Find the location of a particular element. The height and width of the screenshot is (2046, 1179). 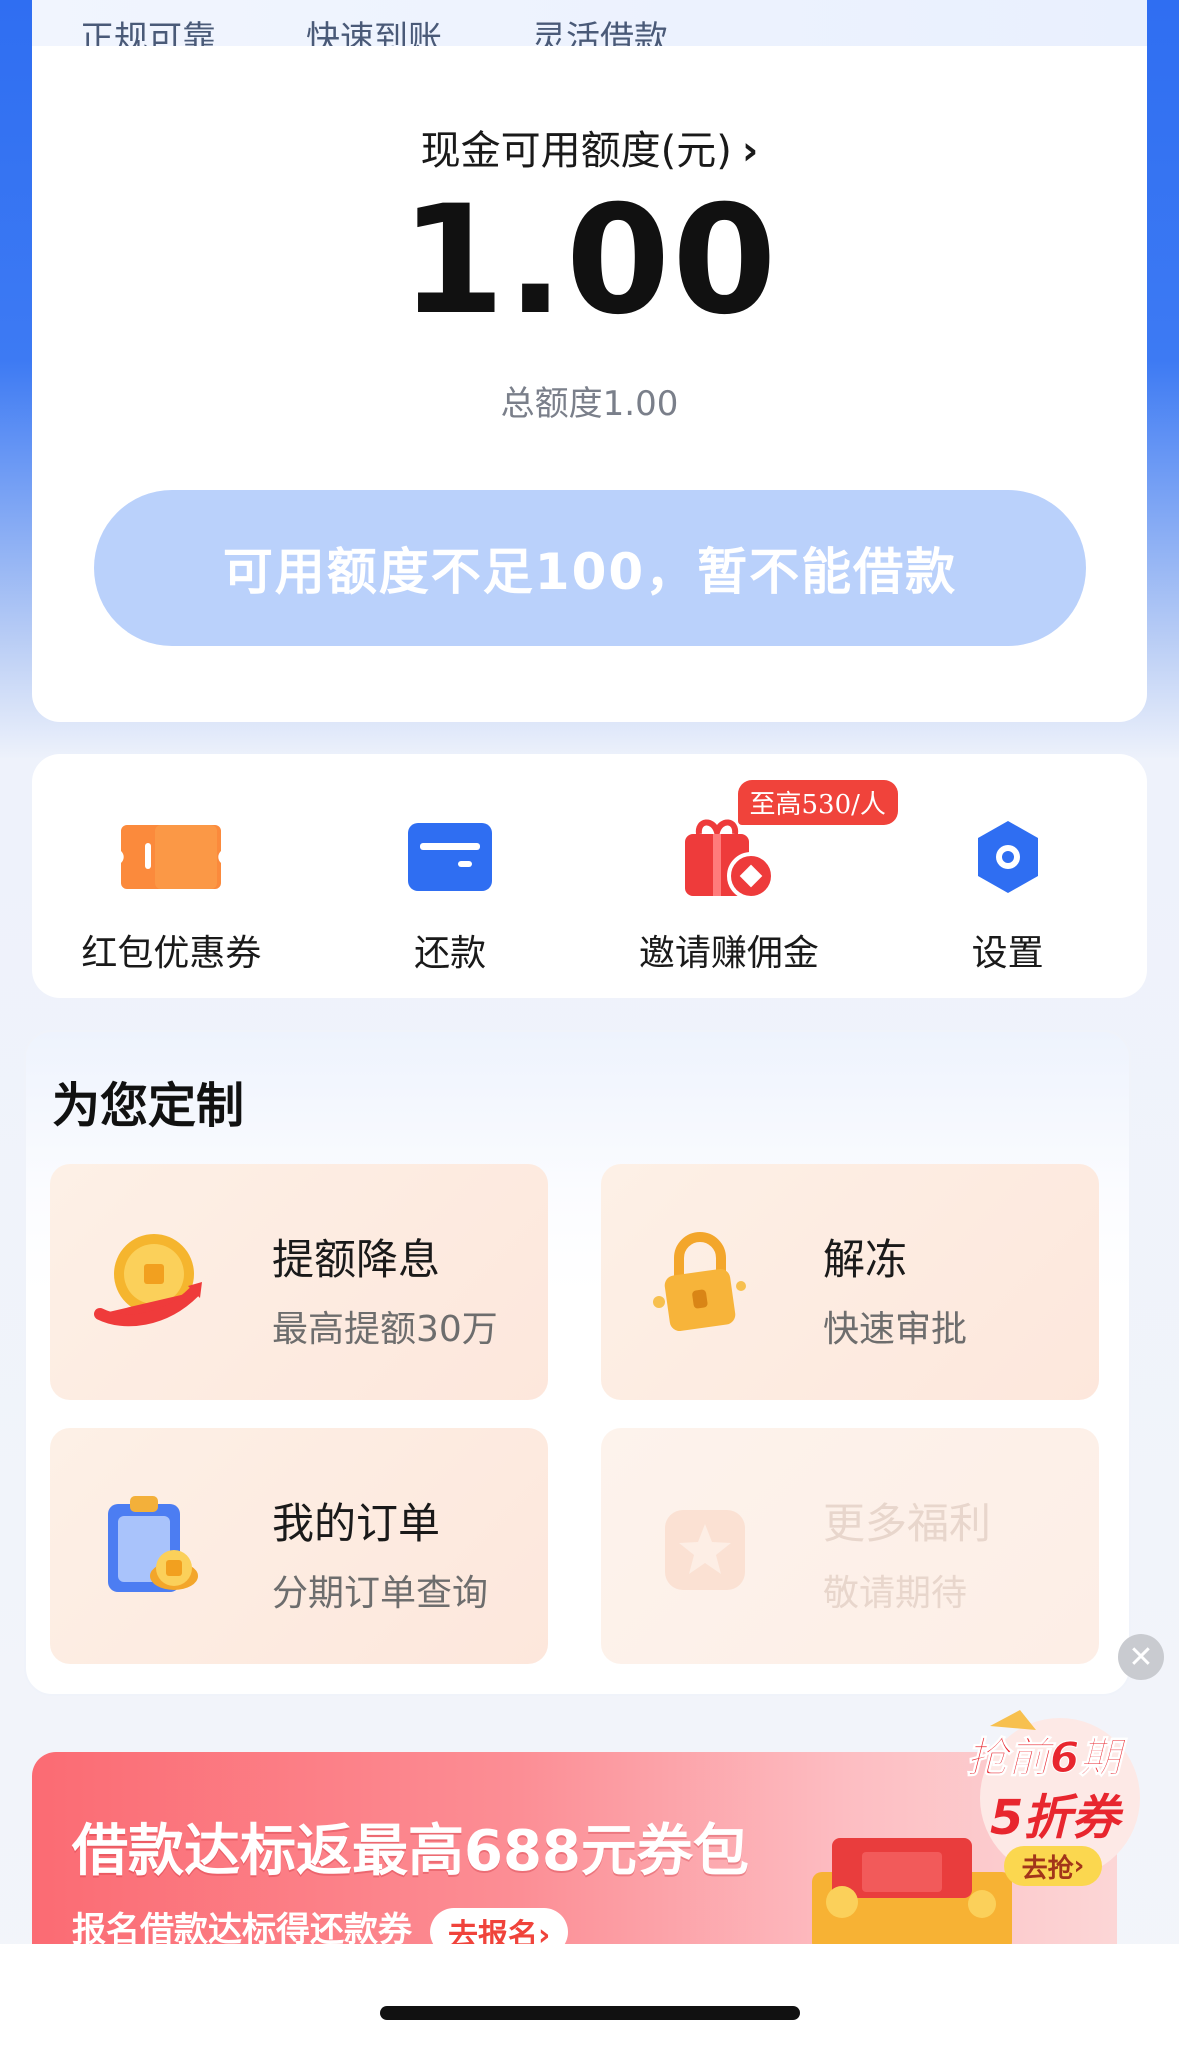

coupon-icon is located at coordinates (171, 857).